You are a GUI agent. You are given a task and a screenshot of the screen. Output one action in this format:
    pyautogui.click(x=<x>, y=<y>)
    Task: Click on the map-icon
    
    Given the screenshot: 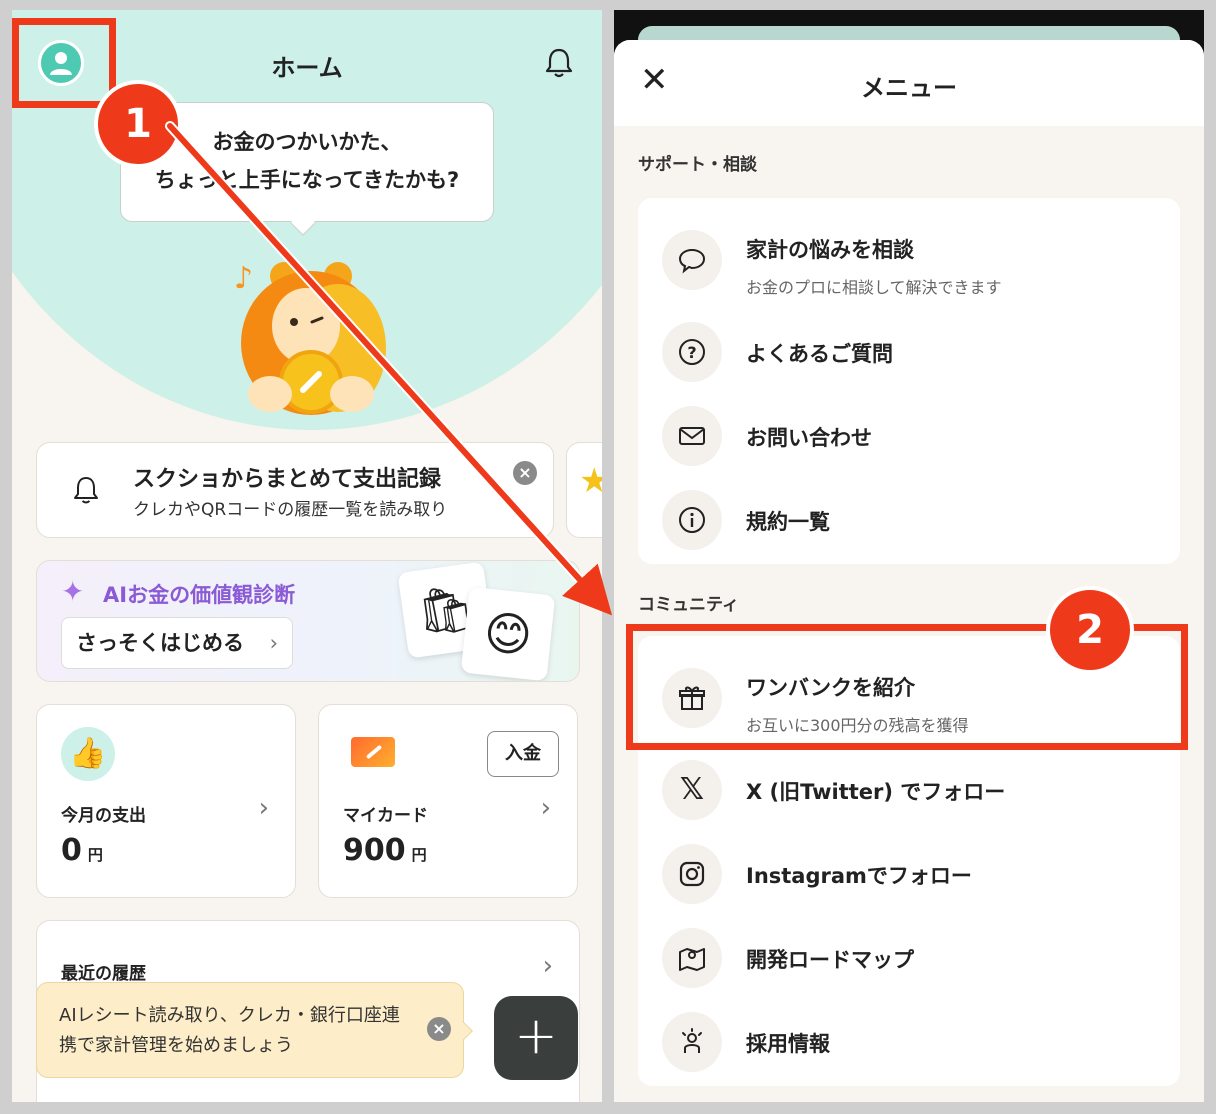 What is the action you would take?
    pyautogui.click(x=692, y=958)
    